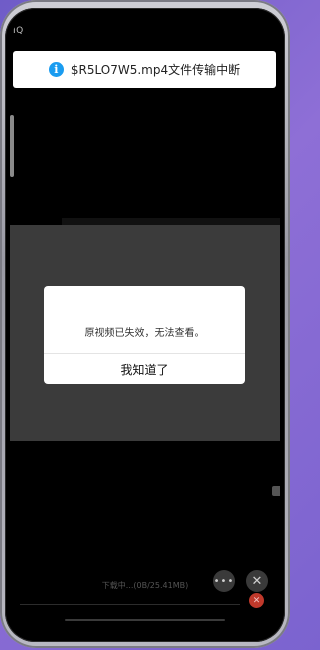  What do you see at coordinates (18, 31) in the screenshot?
I see `status-bar-text: IQ` at bounding box center [18, 31].